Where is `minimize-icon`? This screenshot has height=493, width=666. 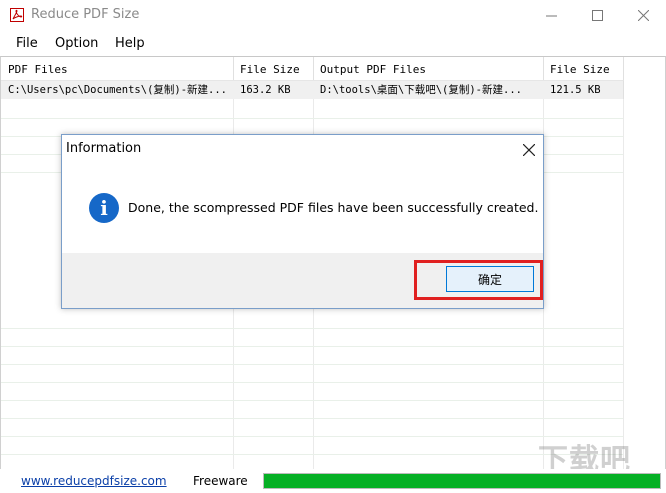 minimize-icon is located at coordinates (551, 16).